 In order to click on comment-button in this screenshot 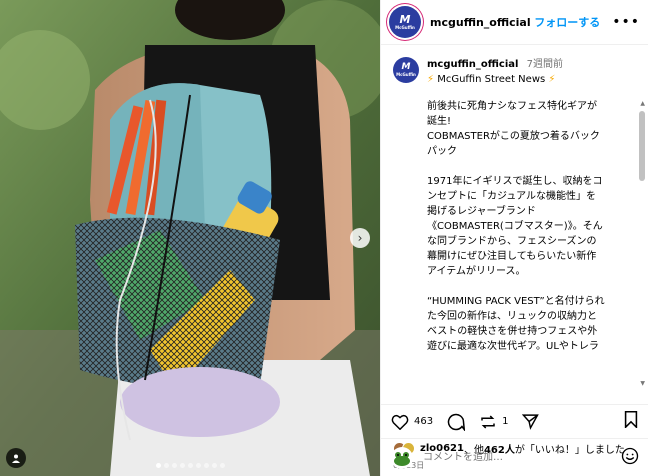, I will do `click(456, 422)`.